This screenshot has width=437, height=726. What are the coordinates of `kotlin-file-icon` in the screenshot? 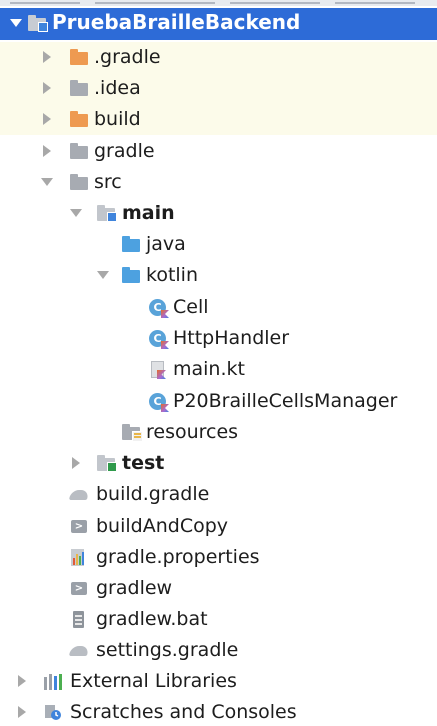 It's located at (158, 370).